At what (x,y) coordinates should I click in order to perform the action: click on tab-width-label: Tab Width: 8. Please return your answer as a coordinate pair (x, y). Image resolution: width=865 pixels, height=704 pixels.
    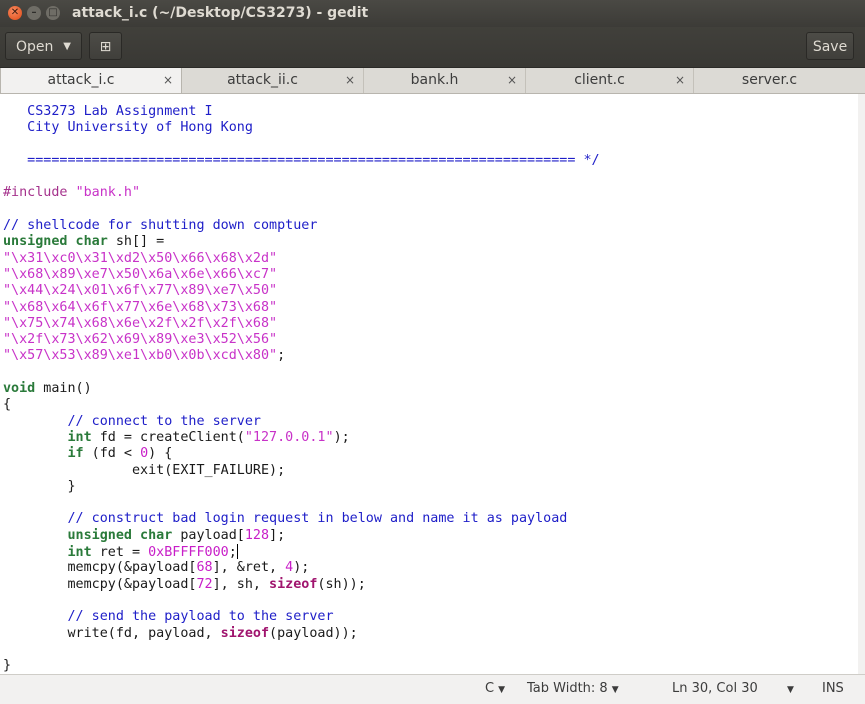
    Looking at the image, I should click on (567, 688).